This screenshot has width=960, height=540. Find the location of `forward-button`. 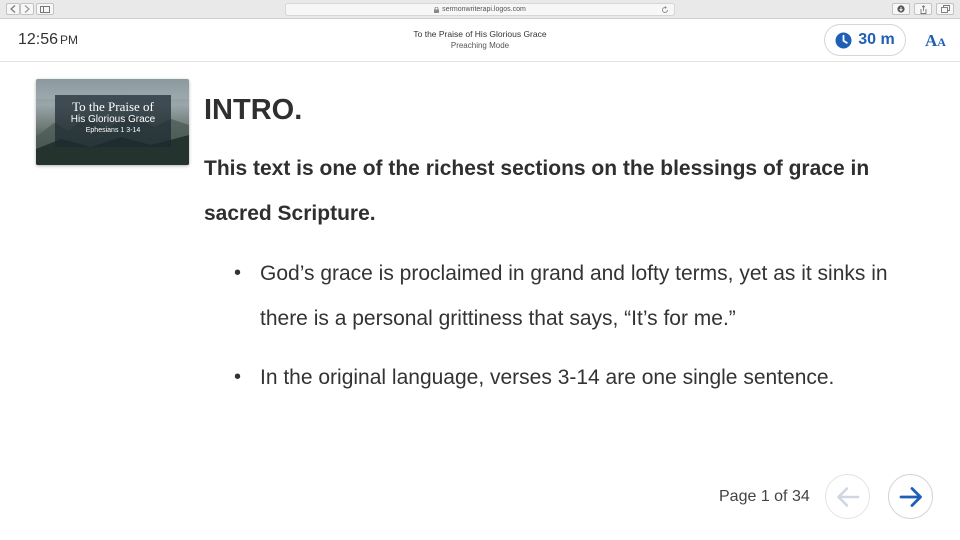

forward-button is located at coordinates (27, 9).